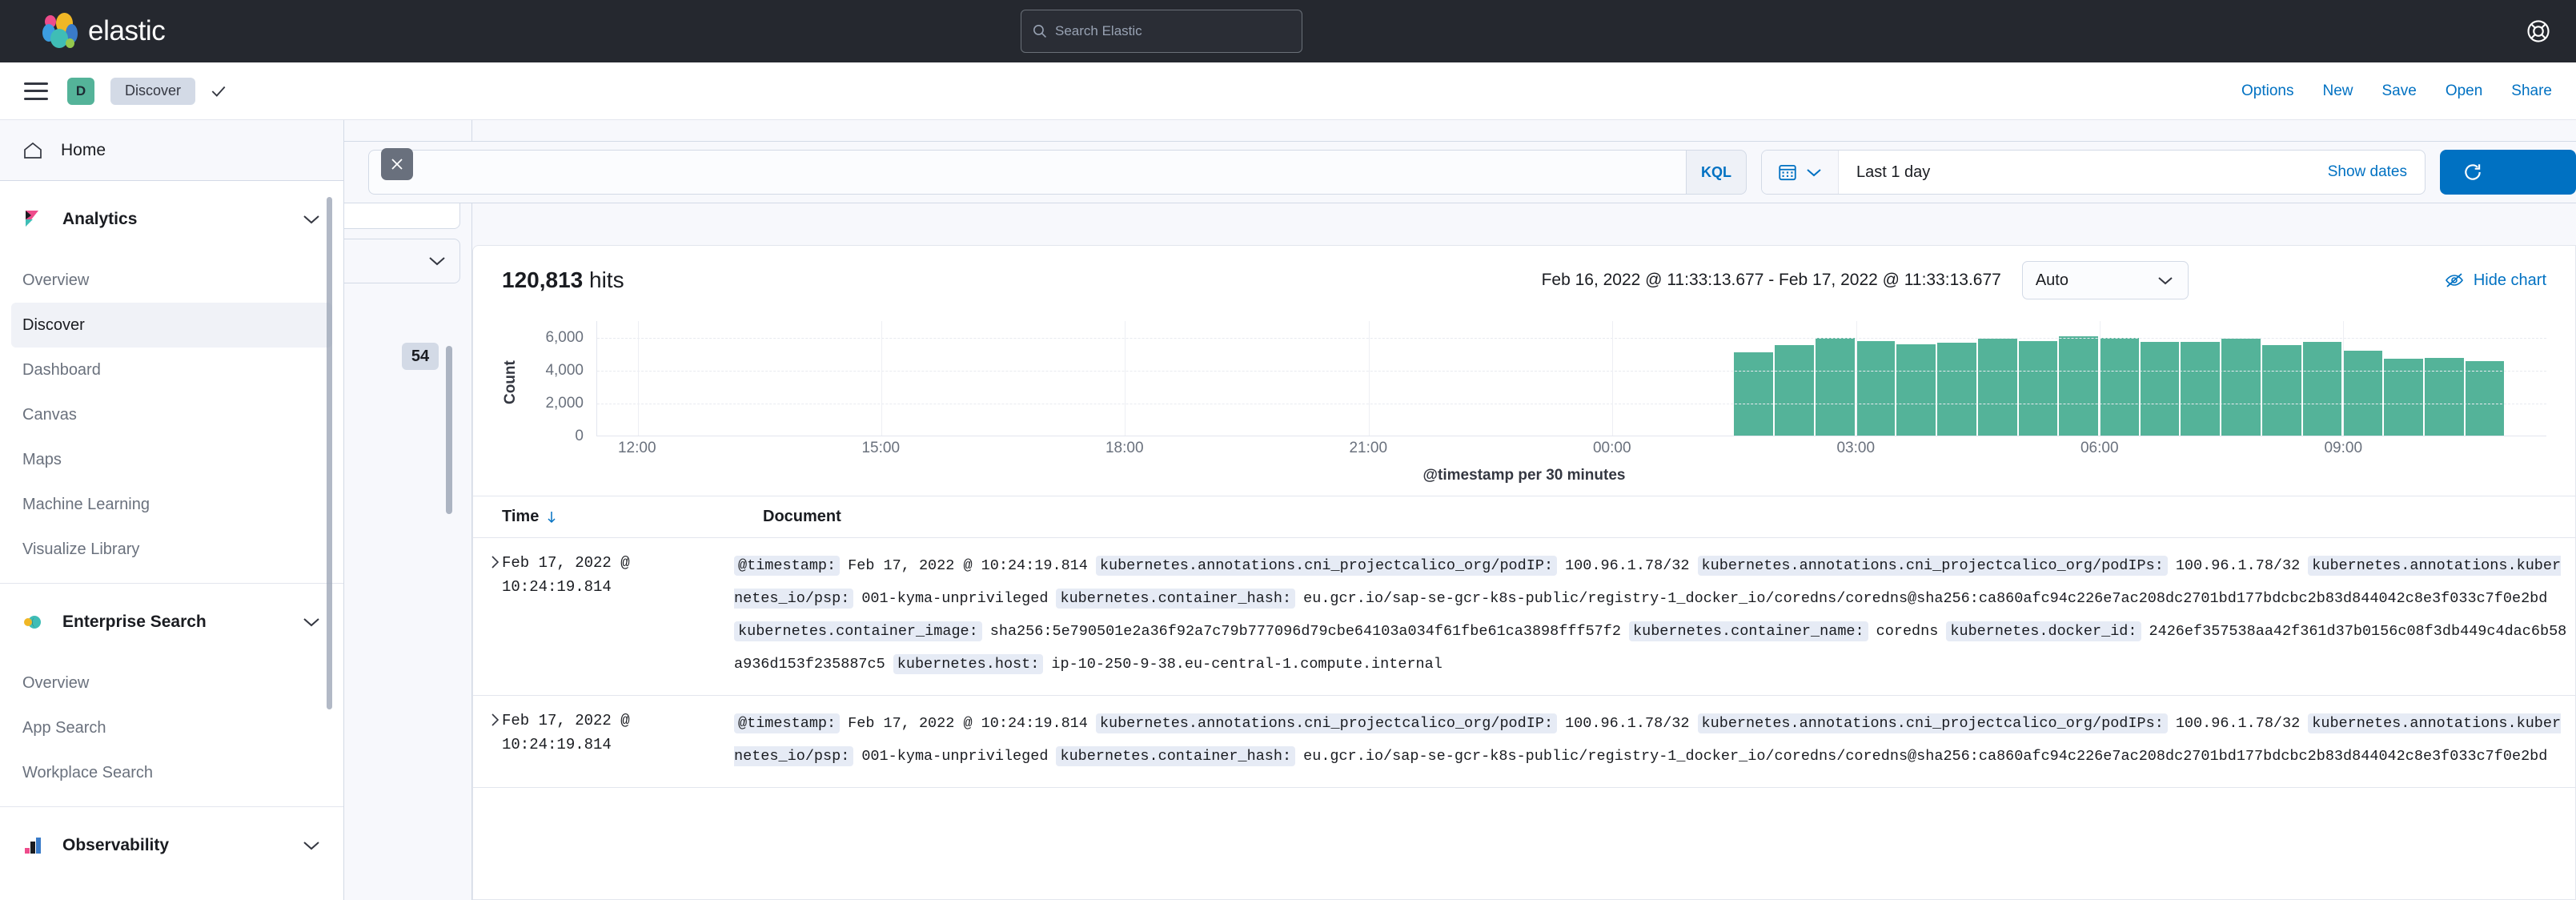  I want to click on x-tick-label: 15:00, so click(881, 448).